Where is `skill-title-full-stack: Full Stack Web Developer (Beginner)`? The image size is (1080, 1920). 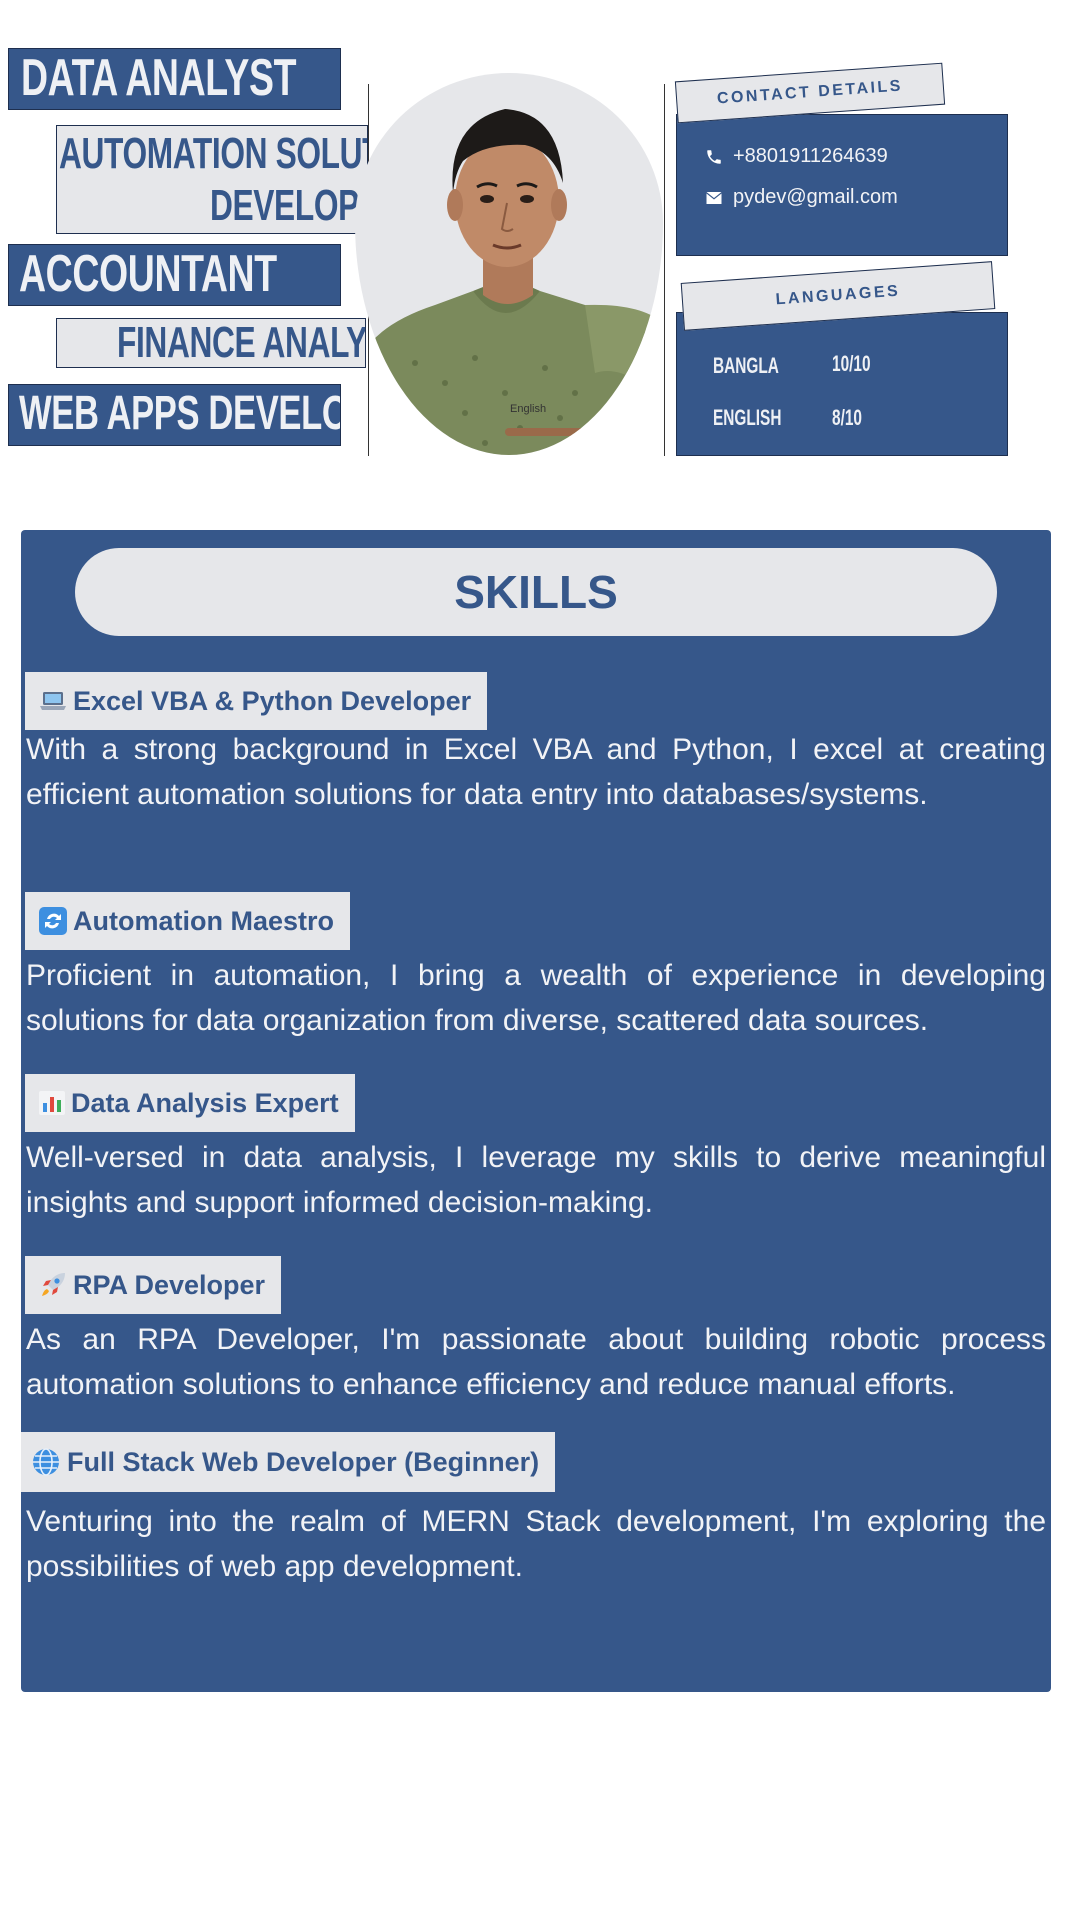
skill-title-full-stack: Full Stack Web Developer (Beginner) is located at coordinates (288, 1462).